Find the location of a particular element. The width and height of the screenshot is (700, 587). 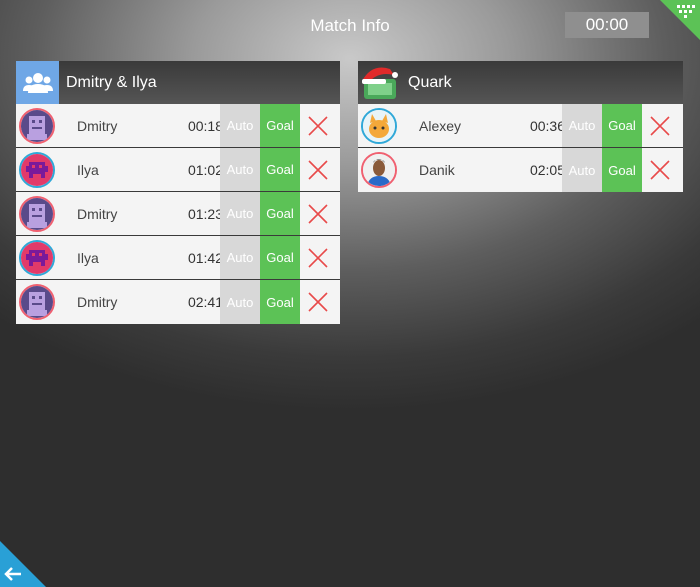

goal-row: Dmitry 01:23 Auto Goal is located at coordinates (178, 214).